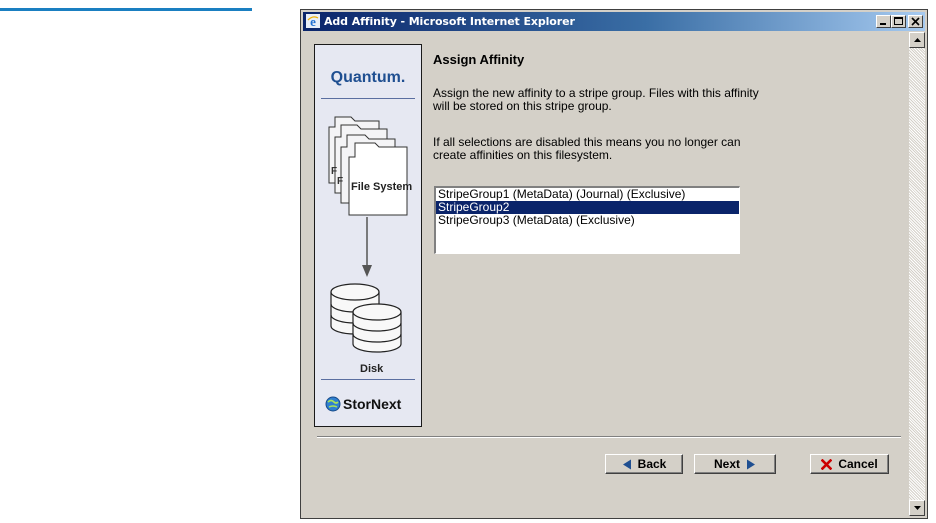  I want to click on document-header-rule, so click(126, 9).